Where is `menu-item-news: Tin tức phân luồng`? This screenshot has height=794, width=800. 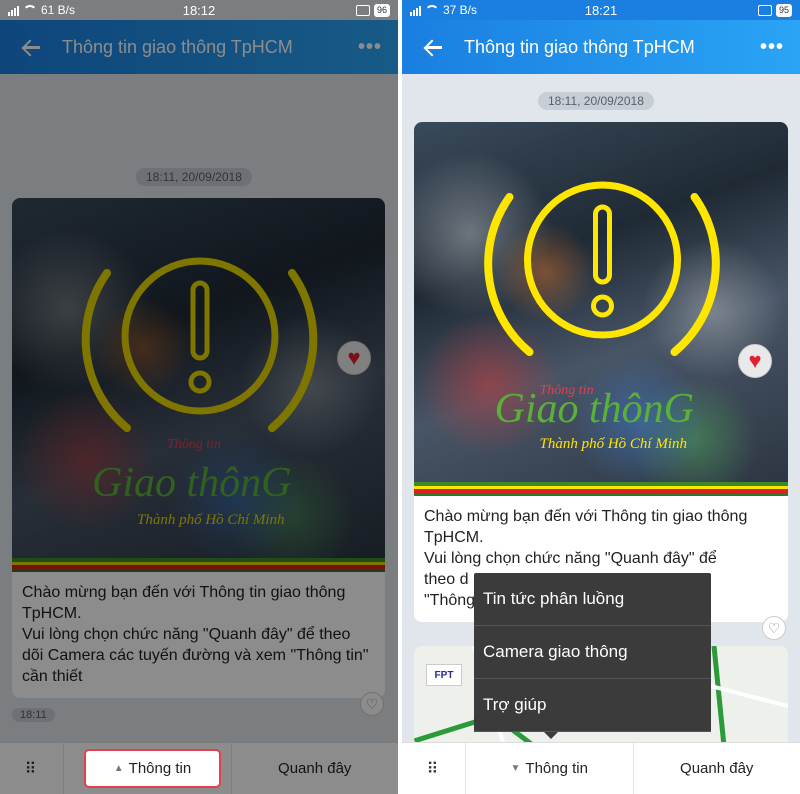 menu-item-news: Tin tức phân luồng is located at coordinates (592, 599).